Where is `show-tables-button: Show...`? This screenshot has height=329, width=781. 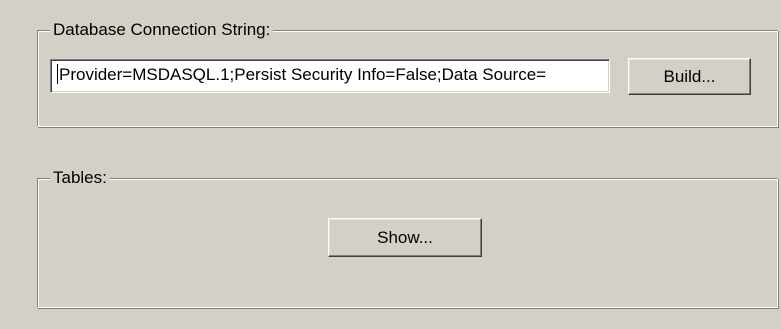 show-tables-button: Show... is located at coordinates (405, 237).